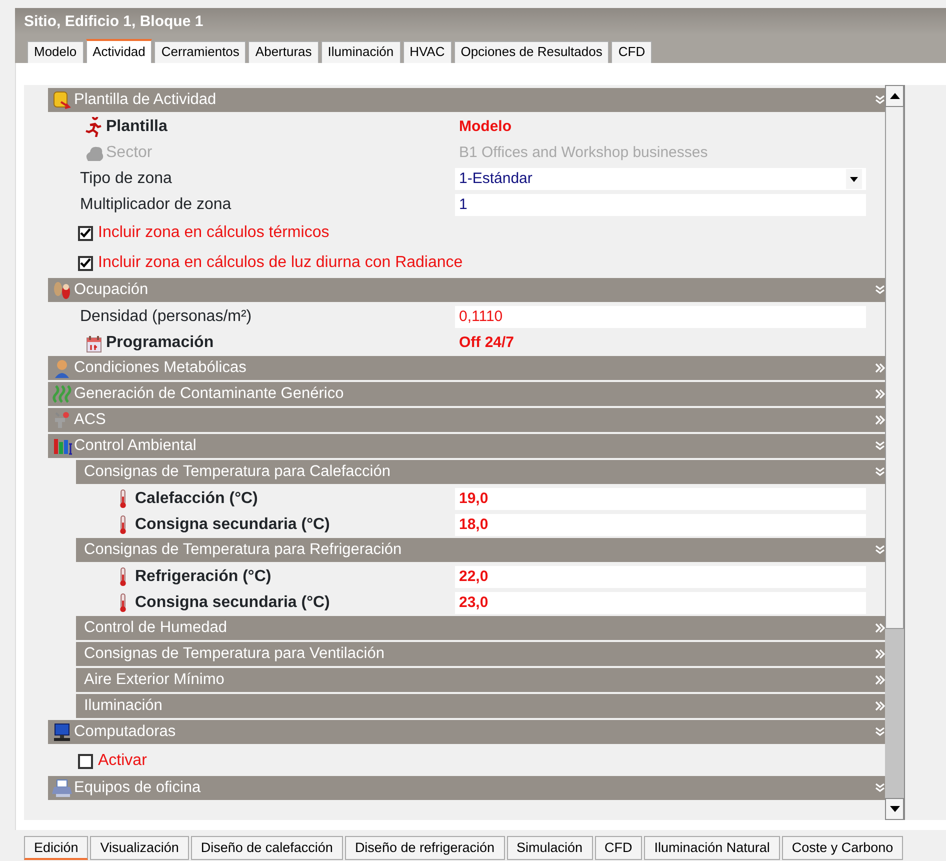 This screenshot has height=861, width=946. What do you see at coordinates (466, 732) in the screenshot?
I see `section-header: Computadoras` at bounding box center [466, 732].